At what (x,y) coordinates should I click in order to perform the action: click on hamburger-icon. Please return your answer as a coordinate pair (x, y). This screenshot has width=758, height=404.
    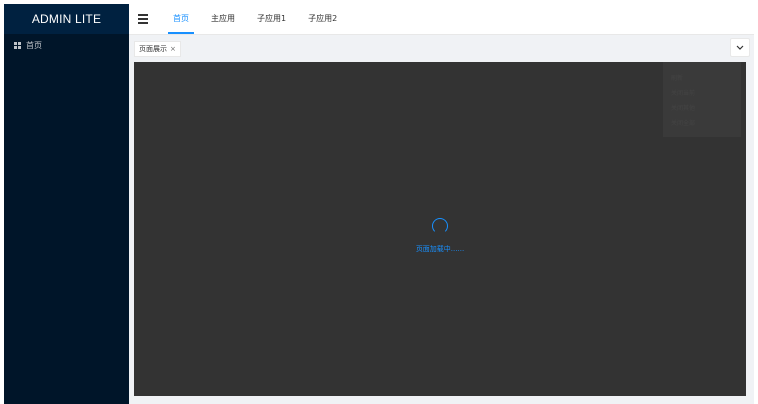
    Looking at the image, I should click on (143, 19).